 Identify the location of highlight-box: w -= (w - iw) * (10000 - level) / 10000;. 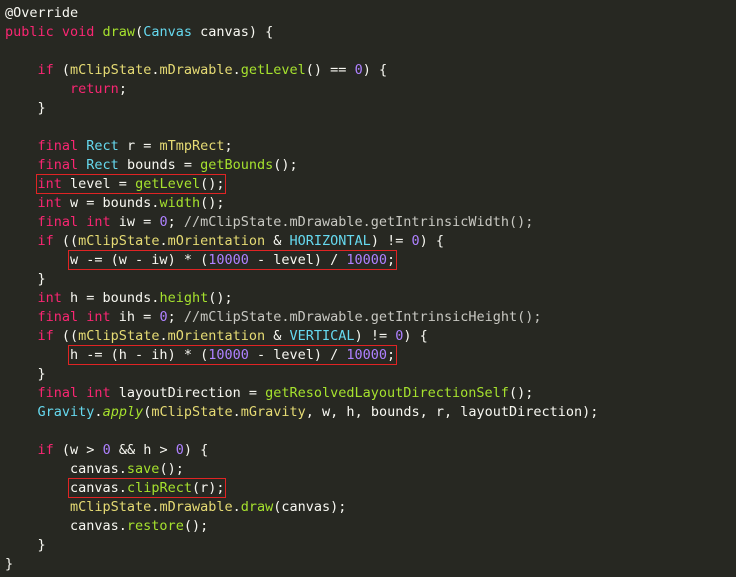
(233, 260).